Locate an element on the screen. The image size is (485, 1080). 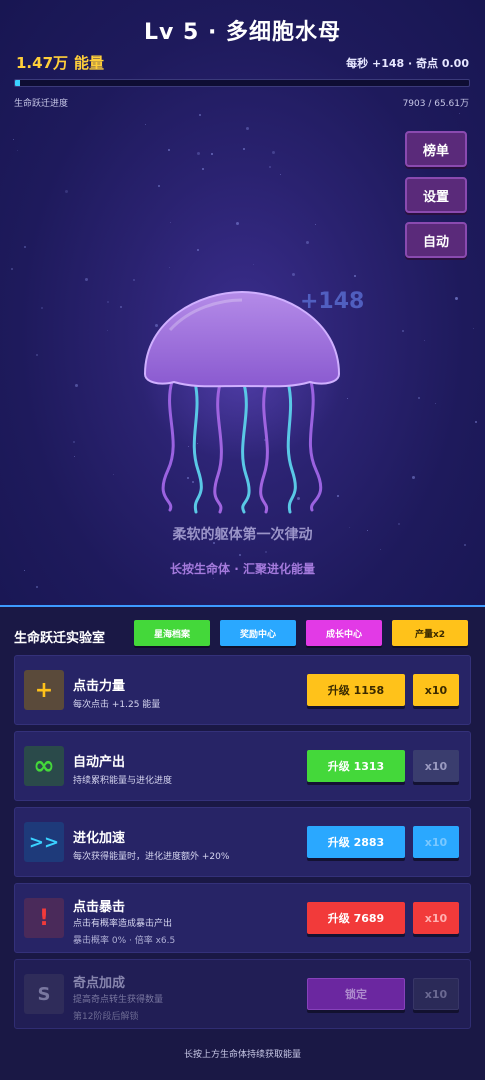
upgrade-card-evolution-speed: >> 进化加速 每次获得能量时，进化进度额外 +20% 升级 2883 x10 is located at coordinates (242, 842).